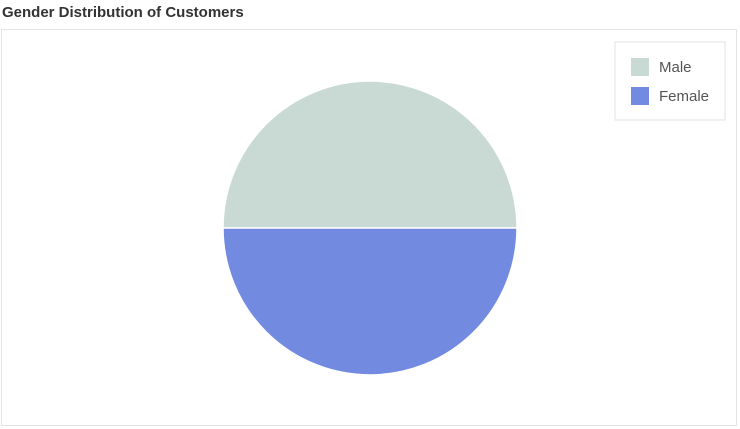 This screenshot has height=429, width=740. Describe the element at coordinates (640, 67) in the screenshot. I see `legend-swatch-male` at that location.